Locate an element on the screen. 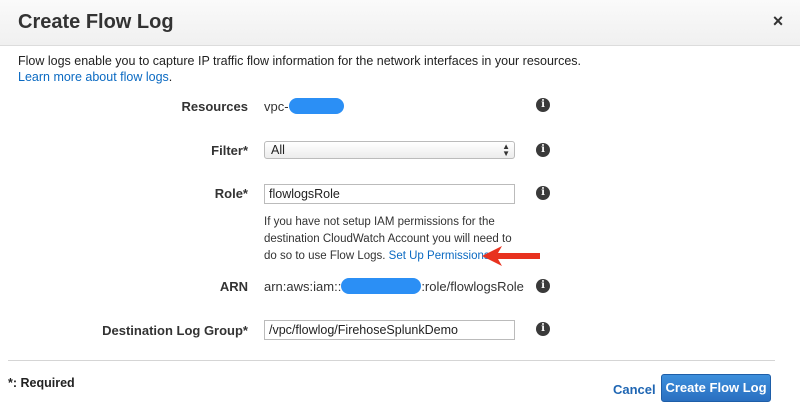 The image size is (800, 416). dialog-title: Create Flow Log is located at coordinates (96, 22).